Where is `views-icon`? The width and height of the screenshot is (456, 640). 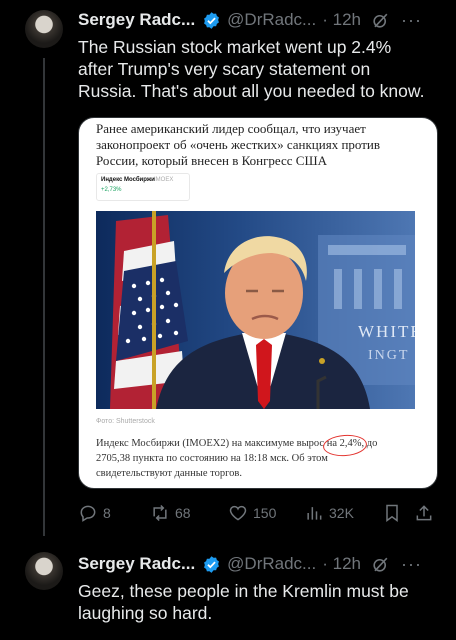 views-icon is located at coordinates (314, 513).